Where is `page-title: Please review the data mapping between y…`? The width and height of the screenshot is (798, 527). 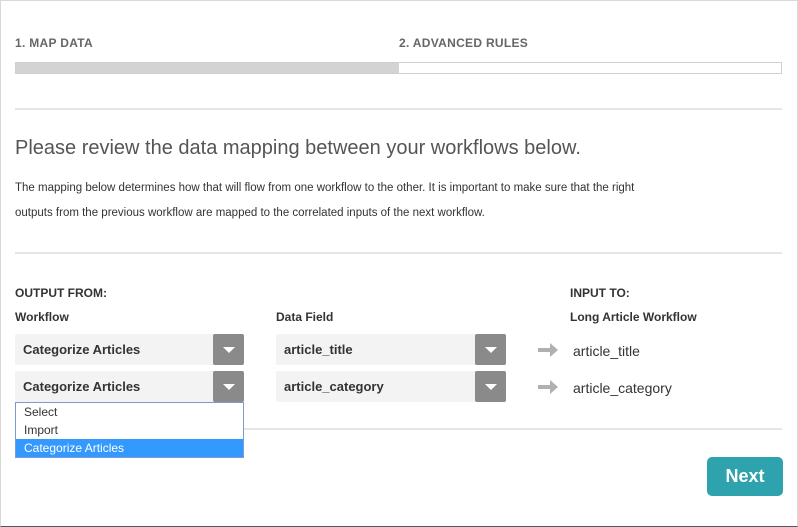 page-title: Please review the data mapping between y… is located at coordinates (298, 148).